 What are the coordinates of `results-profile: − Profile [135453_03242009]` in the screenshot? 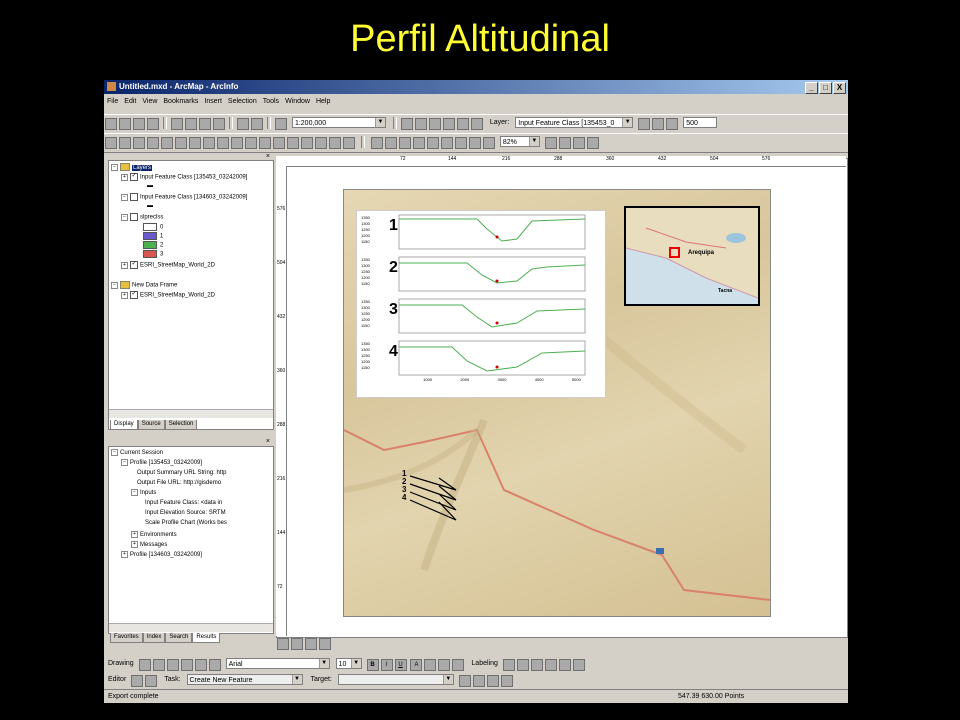 It's located at (161, 463).